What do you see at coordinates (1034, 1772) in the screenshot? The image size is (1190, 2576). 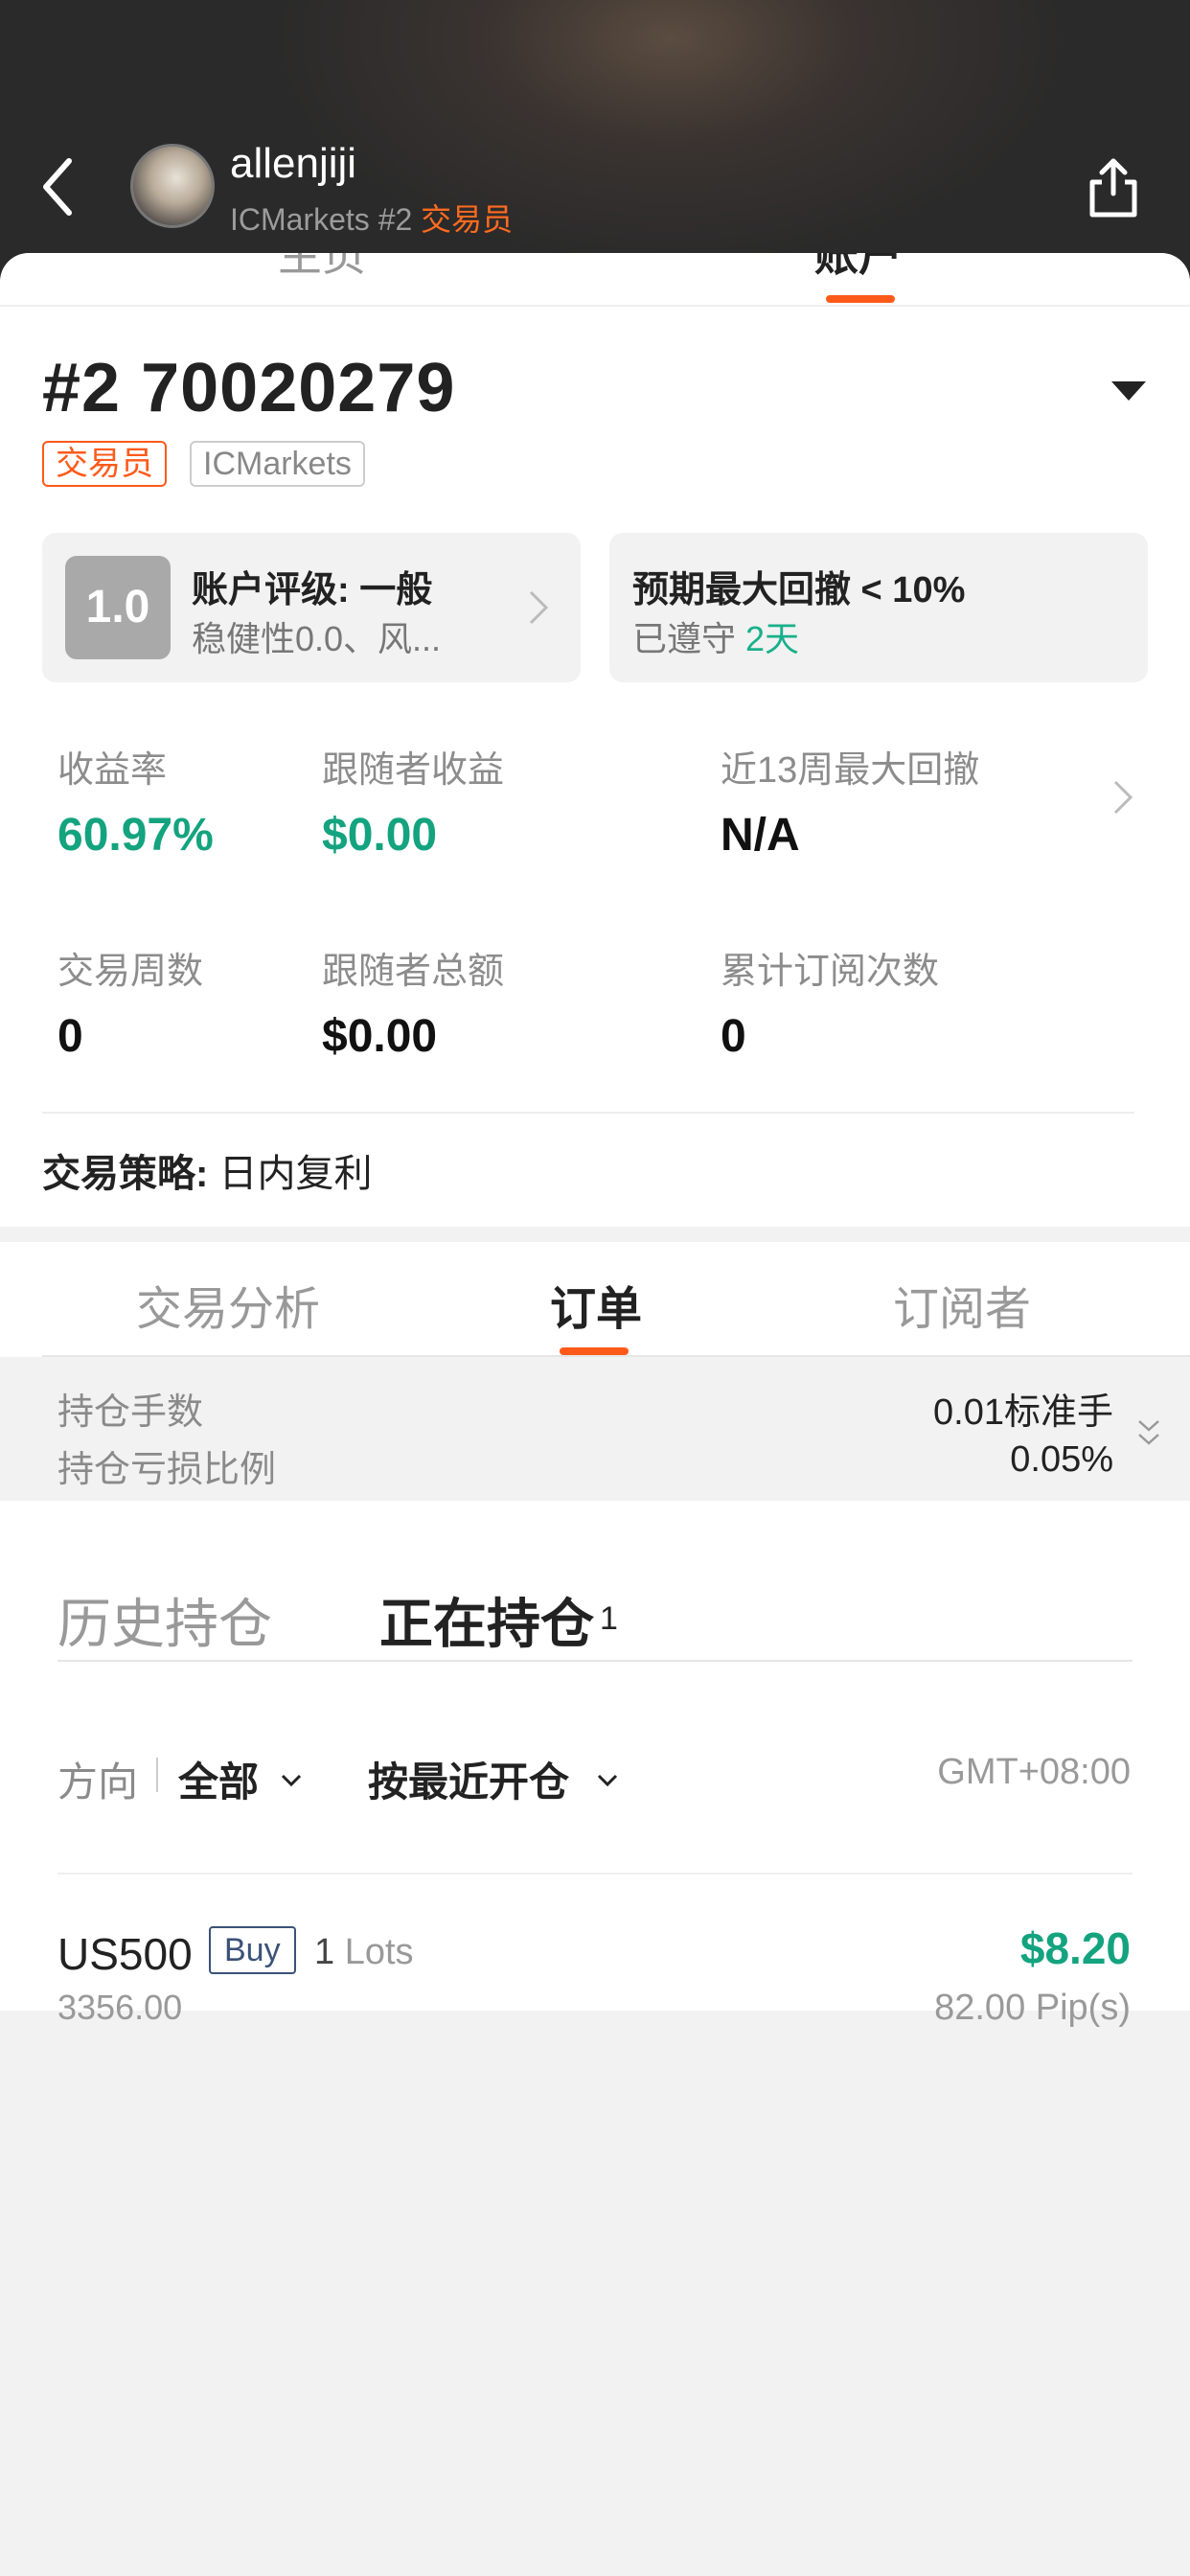 I see `timezone: GMT+08:00` at bounding box center [1034, 1772].